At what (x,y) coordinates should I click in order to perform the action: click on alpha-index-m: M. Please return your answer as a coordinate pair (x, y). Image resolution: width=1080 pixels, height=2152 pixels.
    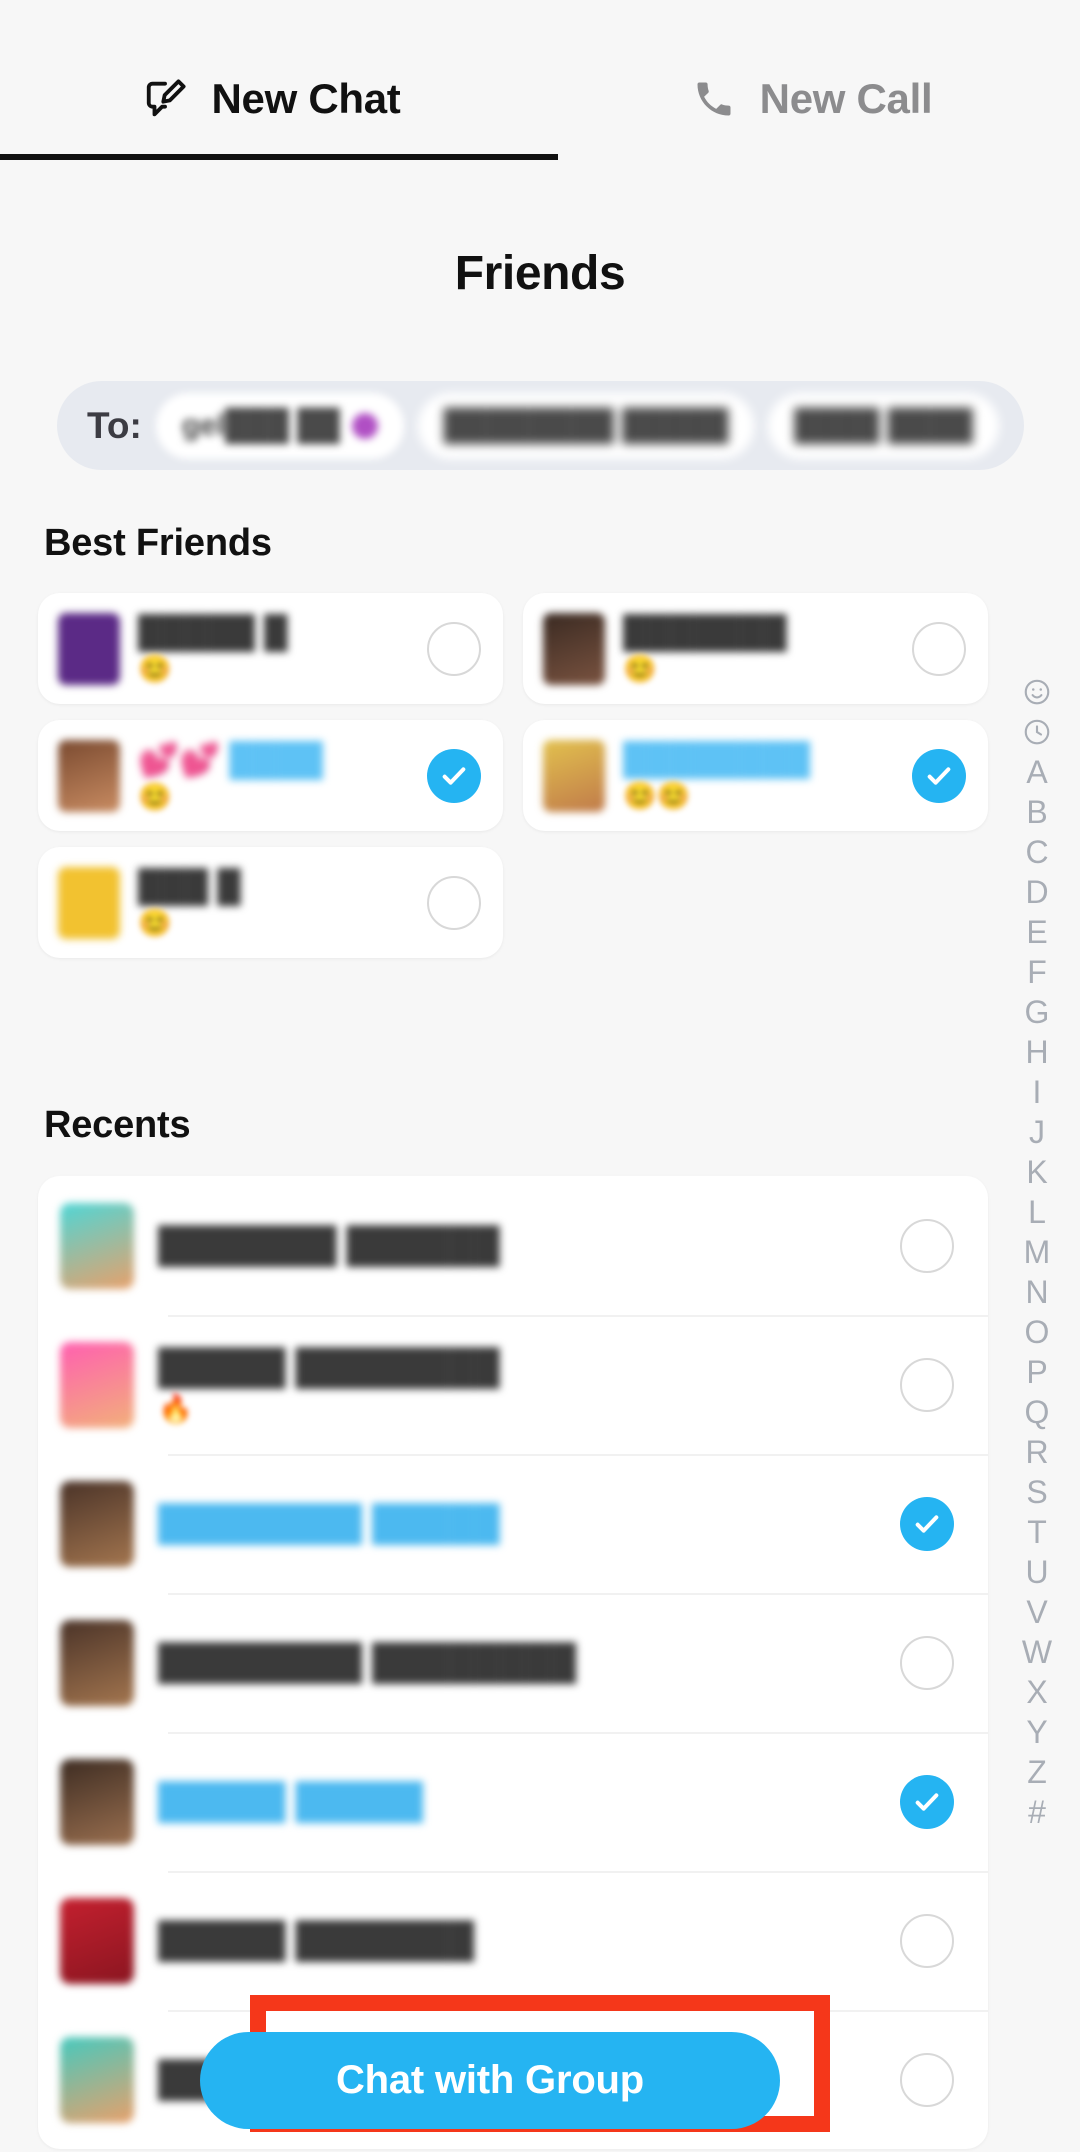
    Looking at the image, I should click on (1037, 1252).